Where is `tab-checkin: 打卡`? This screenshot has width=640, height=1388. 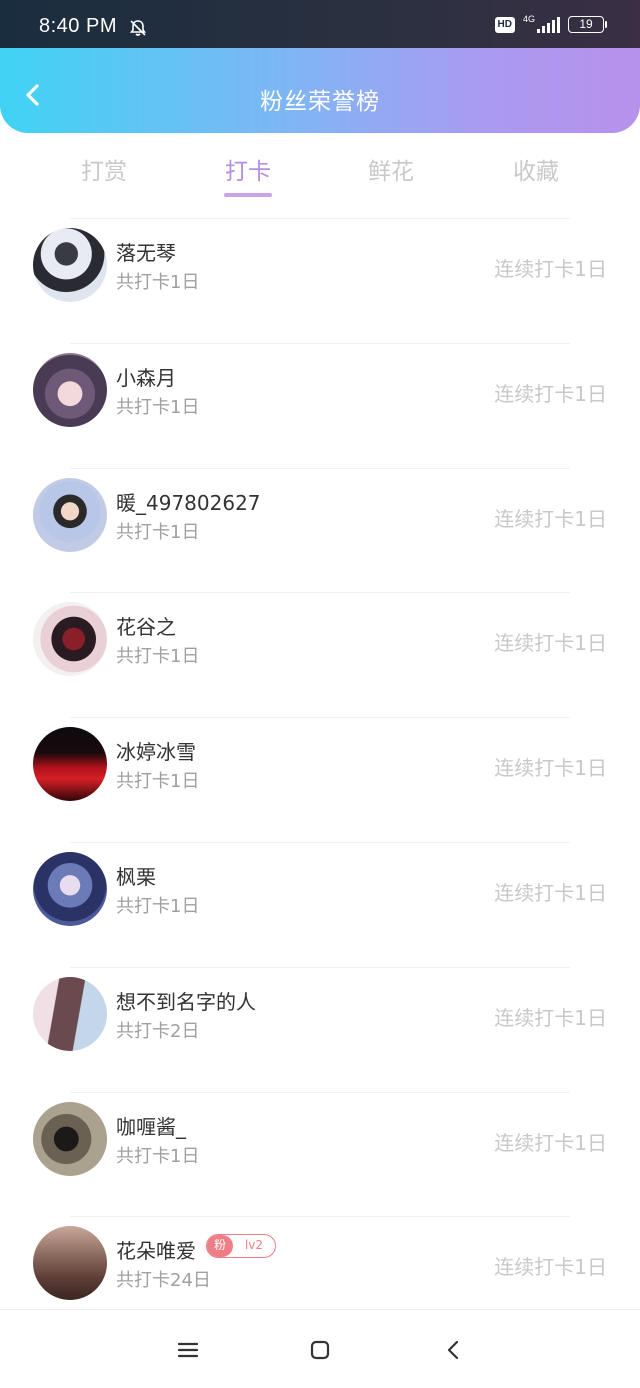
tab-checkin: 打卡 is located at coordinates (248, 169).